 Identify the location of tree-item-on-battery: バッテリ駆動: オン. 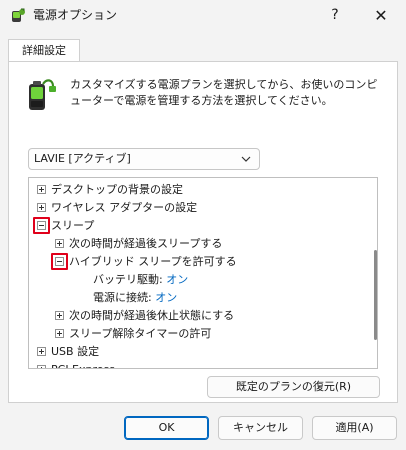
(140, 280).